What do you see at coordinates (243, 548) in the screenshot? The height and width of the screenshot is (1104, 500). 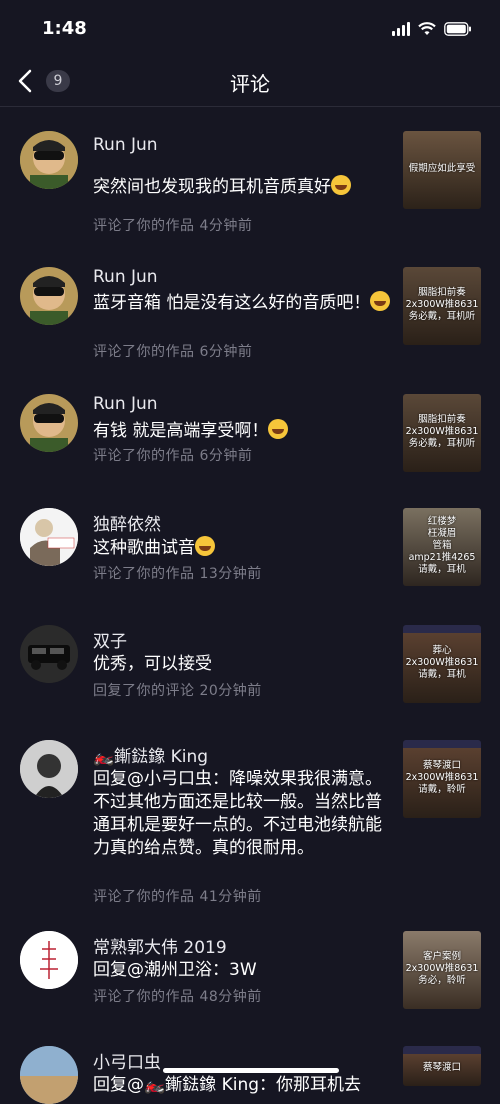 I see `comment-text: 这种歌曲试音` at bounding box center [243, 548].